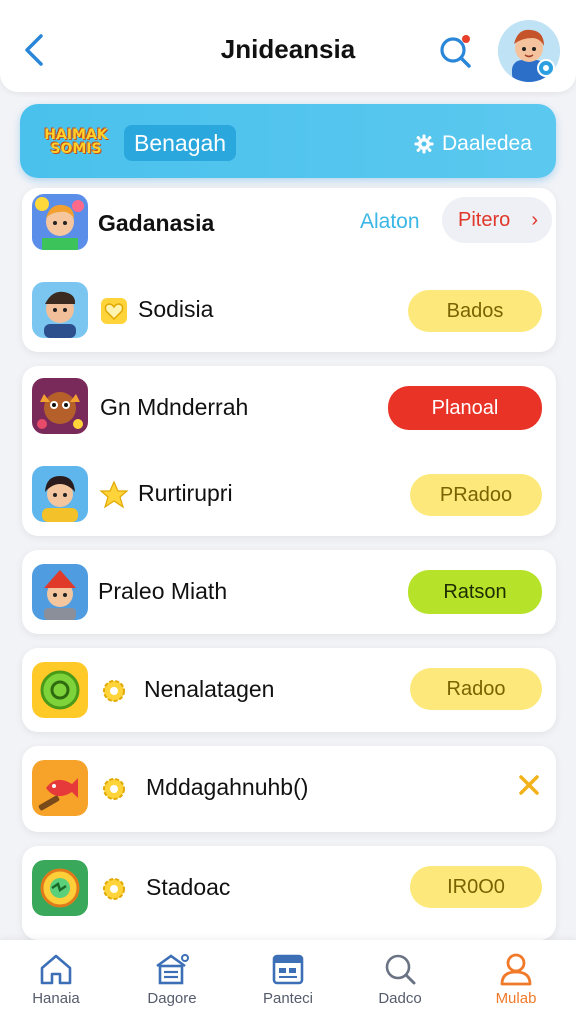 The image size is (576, 1024). I want to click on nav-item-profile: Mulab, so click(516, 985).